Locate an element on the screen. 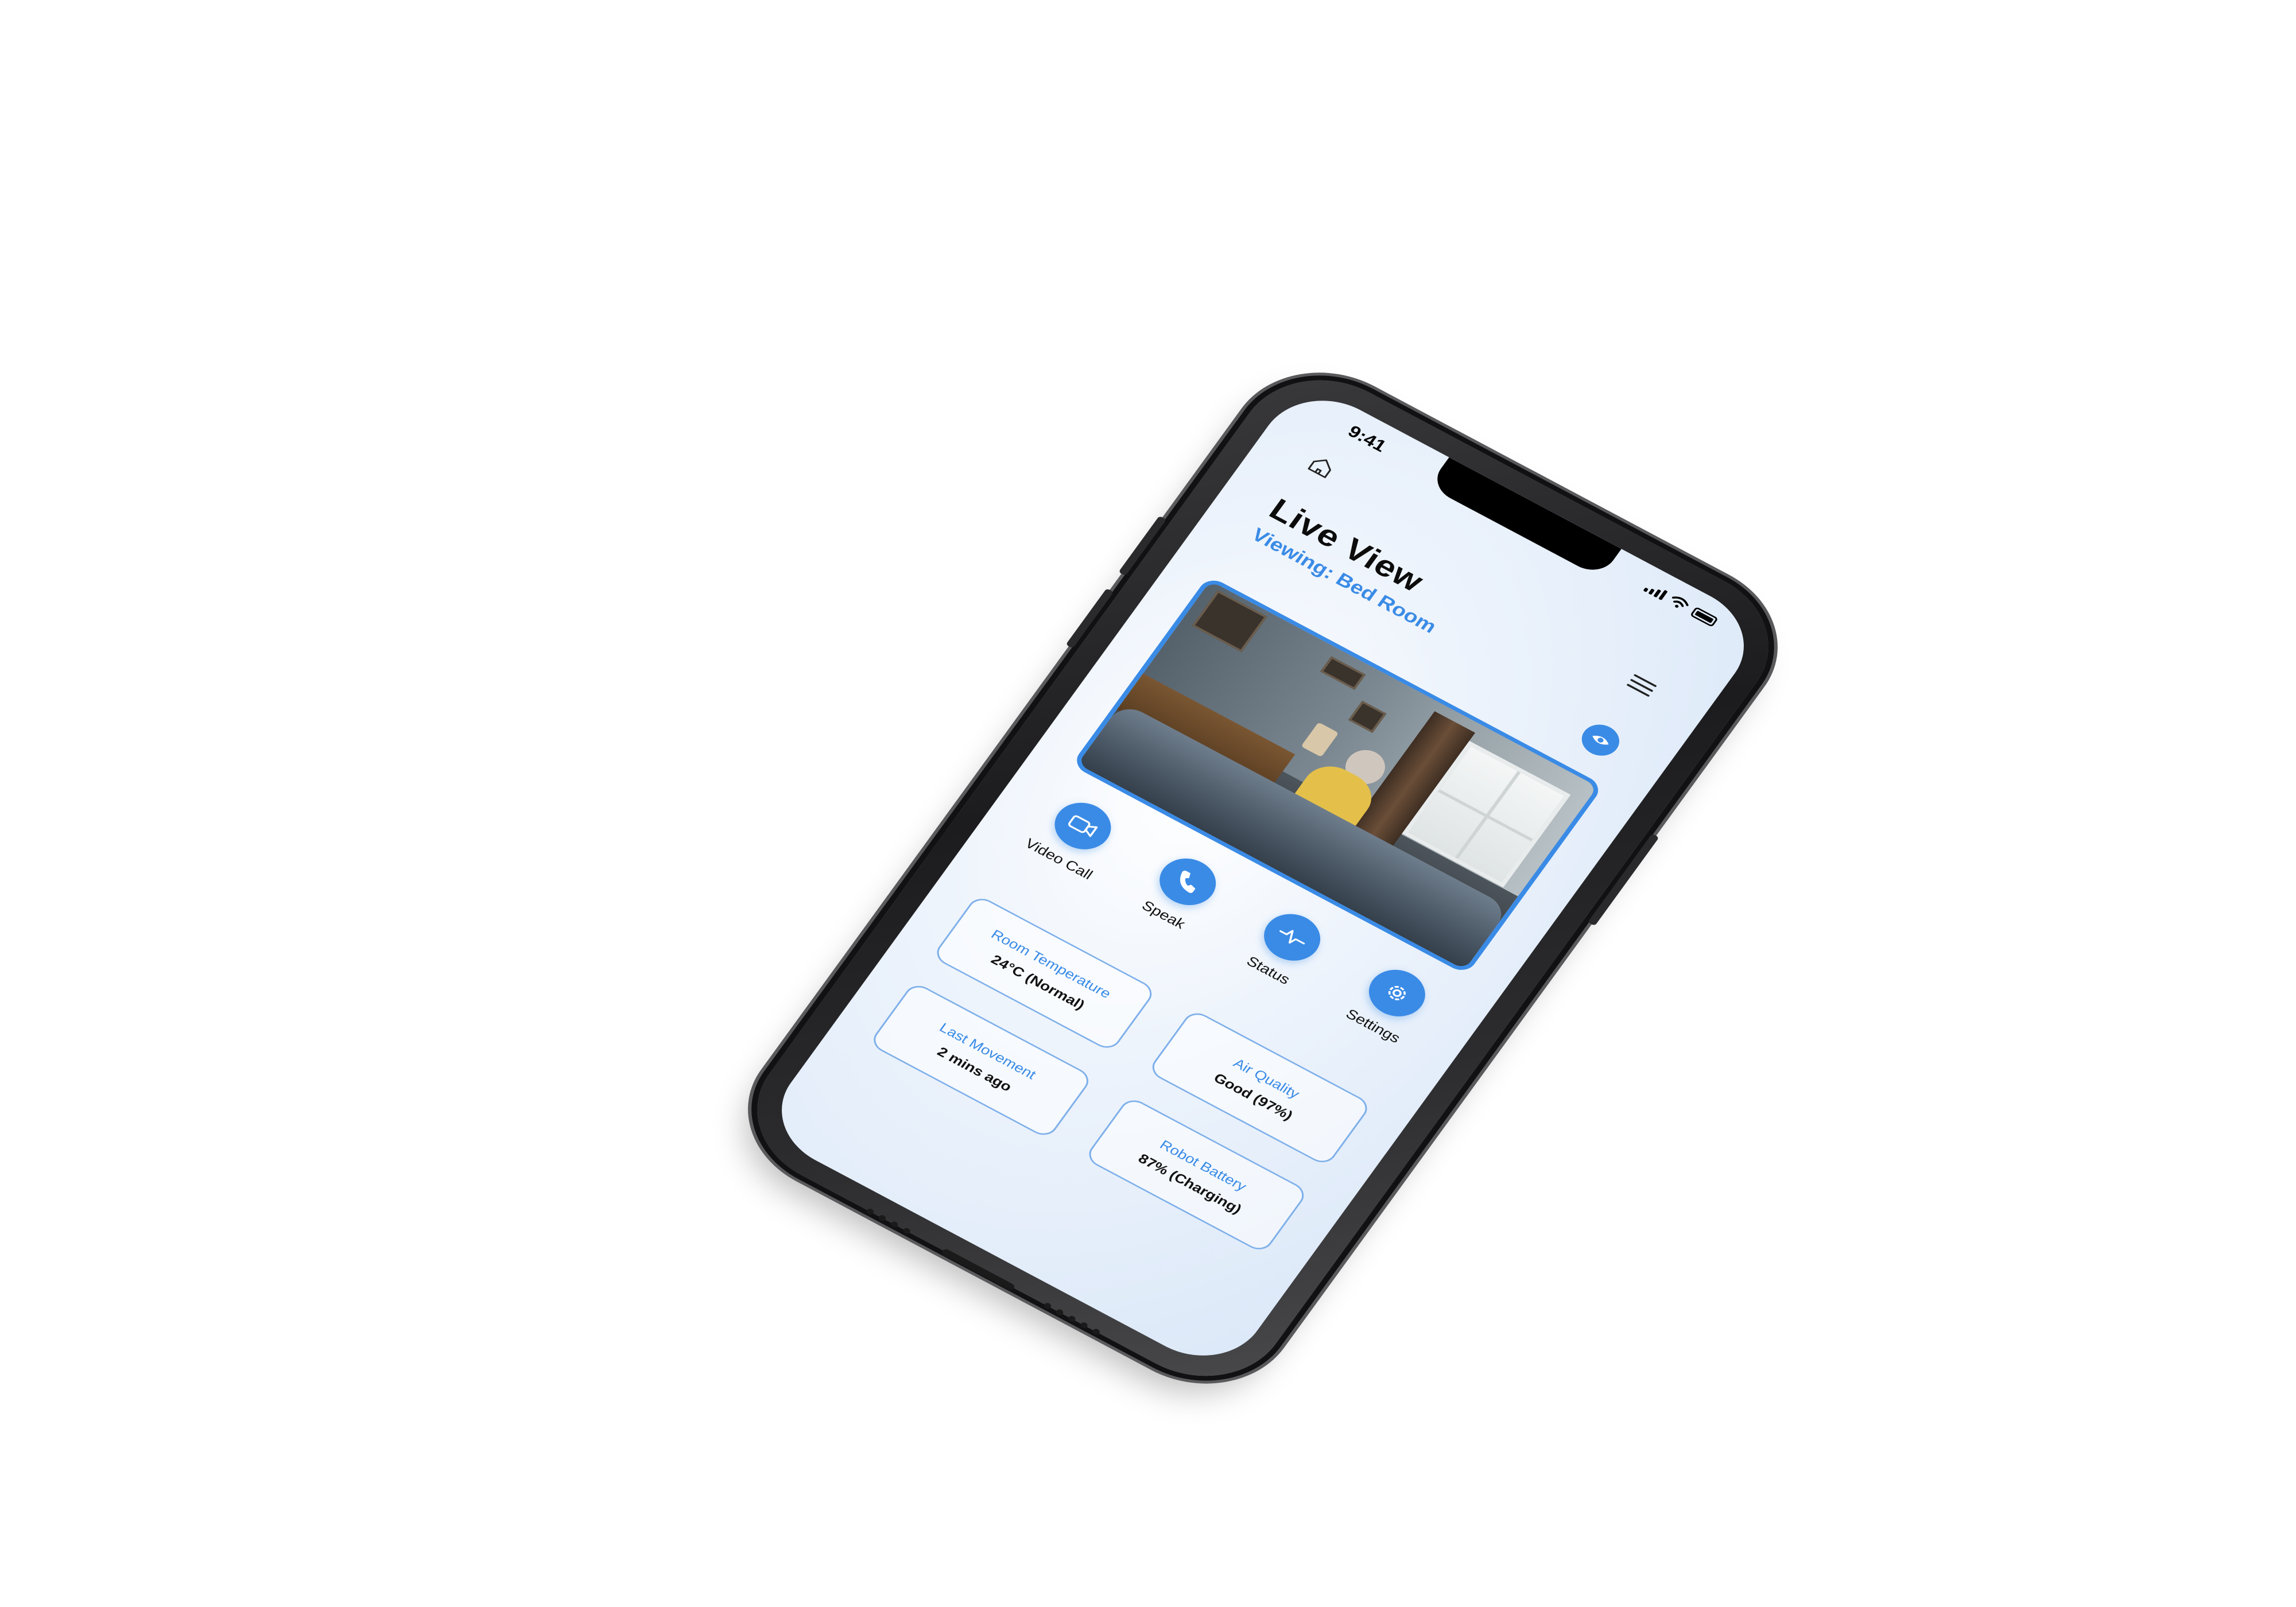 The width and height of the screenshot is (2296, 1607). wifi-icon is located at coordinates (1680, 602).